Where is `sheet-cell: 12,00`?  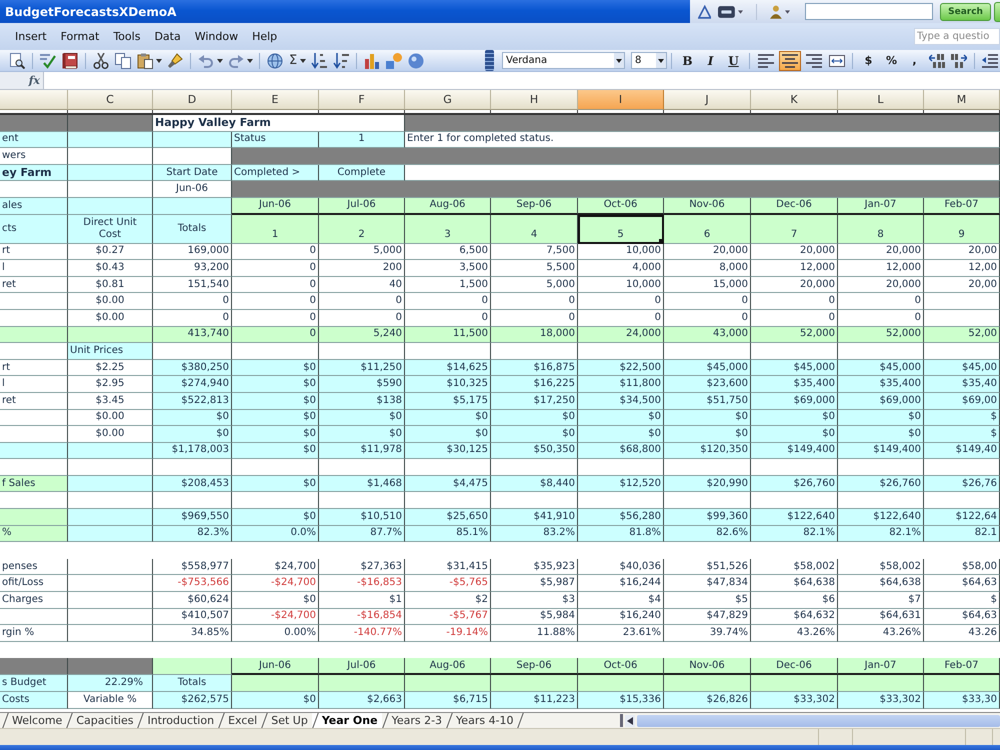 sheet-cell: 12,00 is located at coordinates (962, 268).